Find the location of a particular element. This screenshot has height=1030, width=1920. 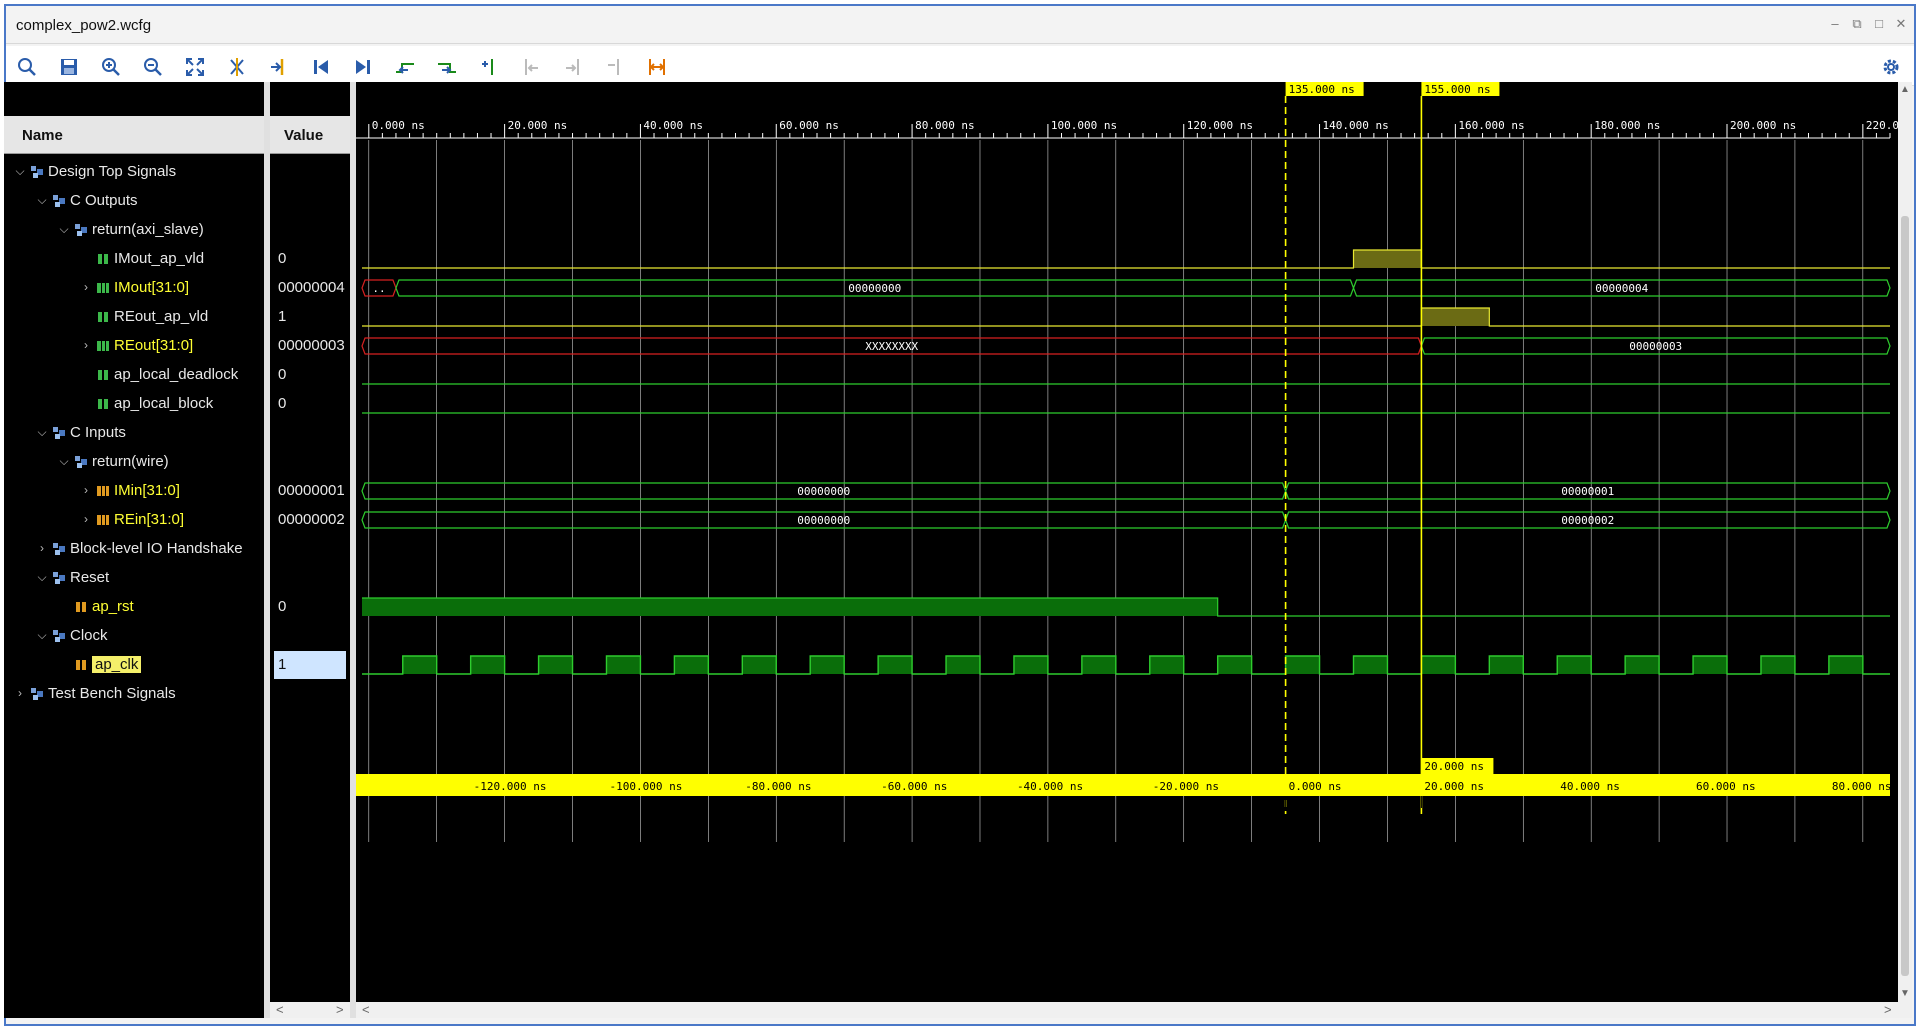

cursor-zoom-icon is located at coordinates (237, 67).